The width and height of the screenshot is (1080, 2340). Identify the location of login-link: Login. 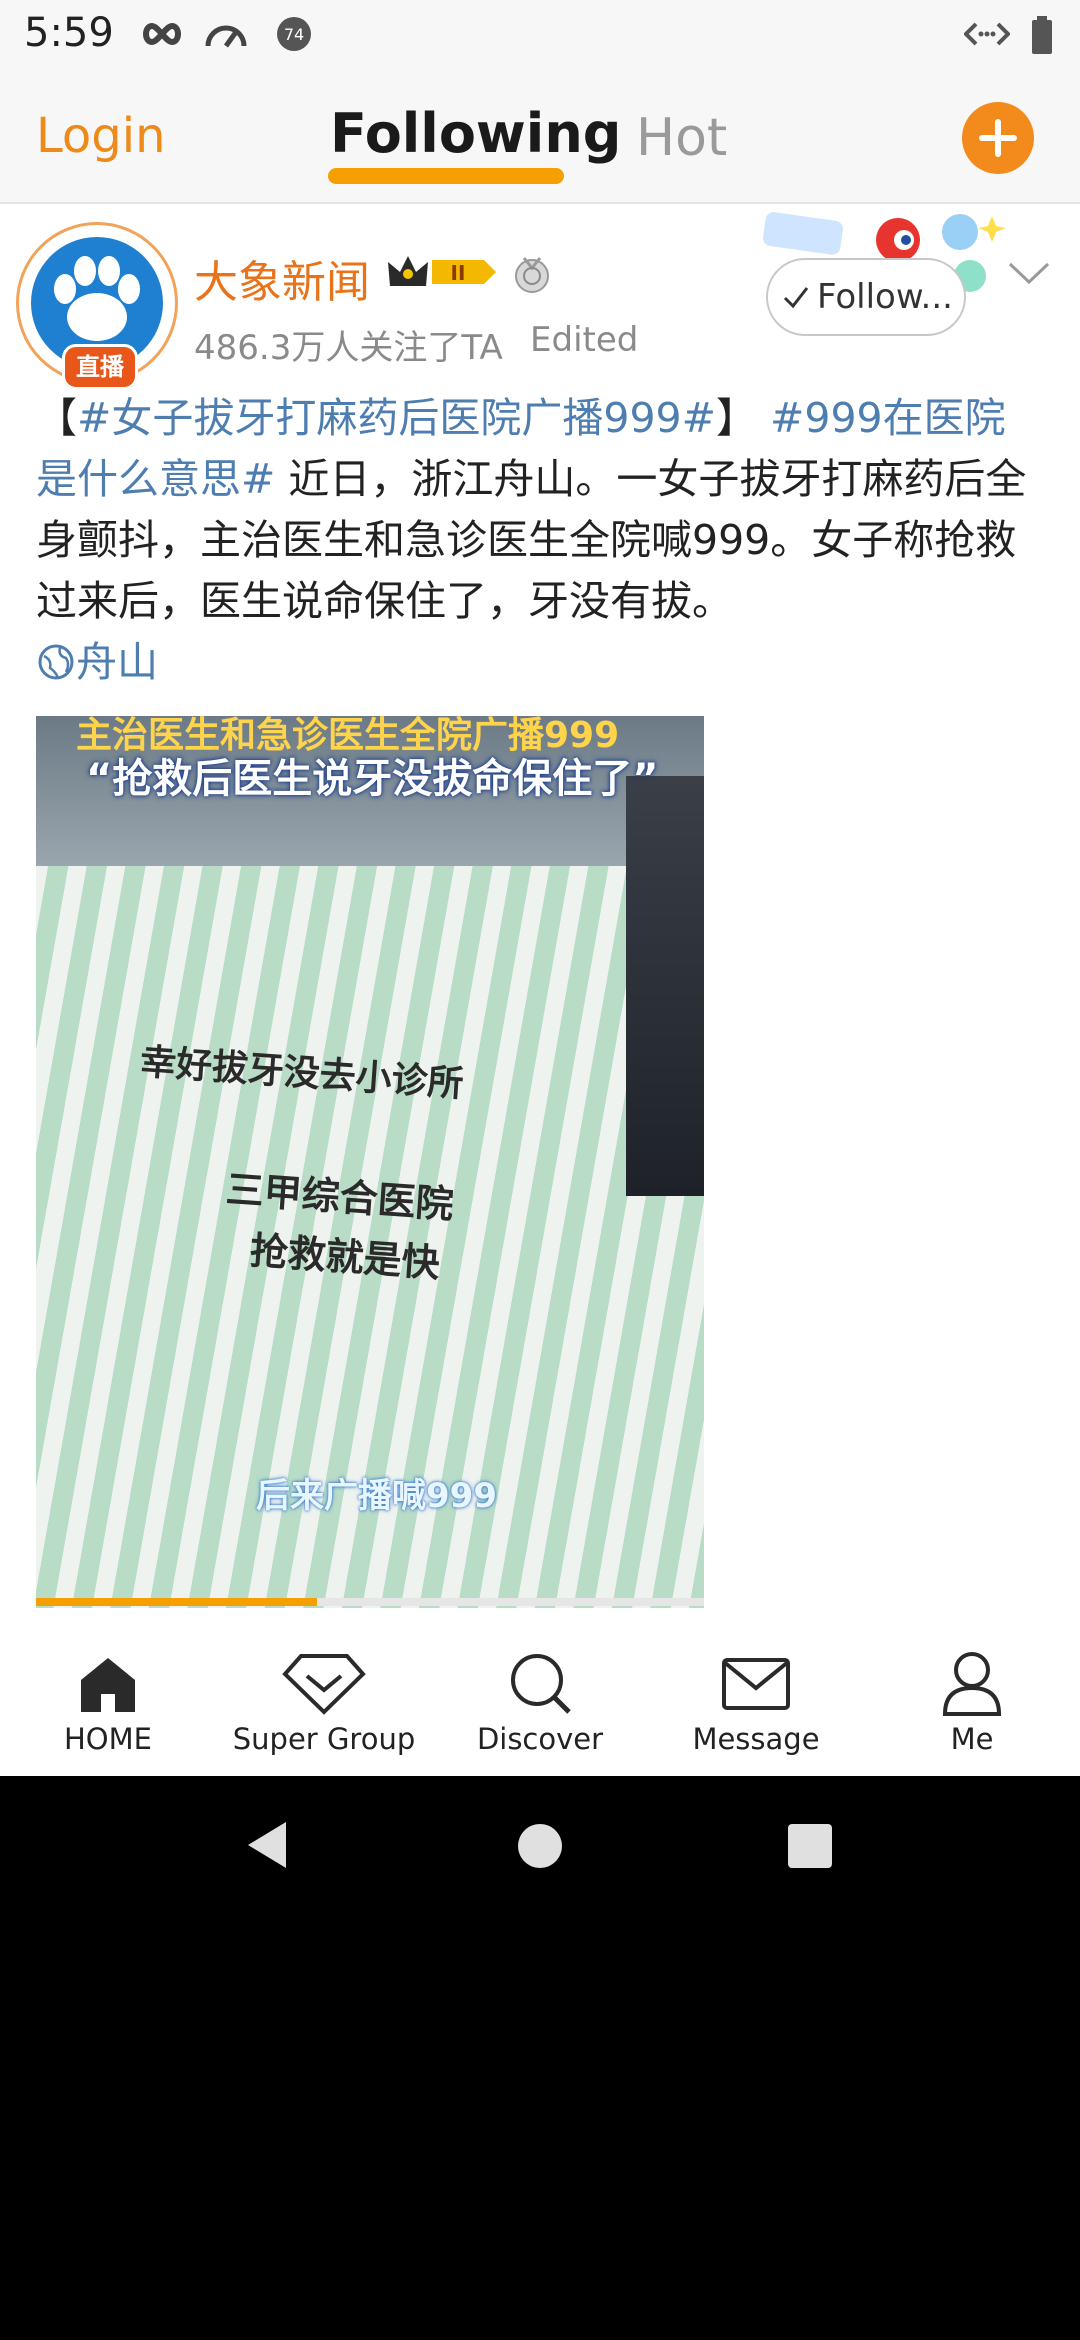
(101, 136).